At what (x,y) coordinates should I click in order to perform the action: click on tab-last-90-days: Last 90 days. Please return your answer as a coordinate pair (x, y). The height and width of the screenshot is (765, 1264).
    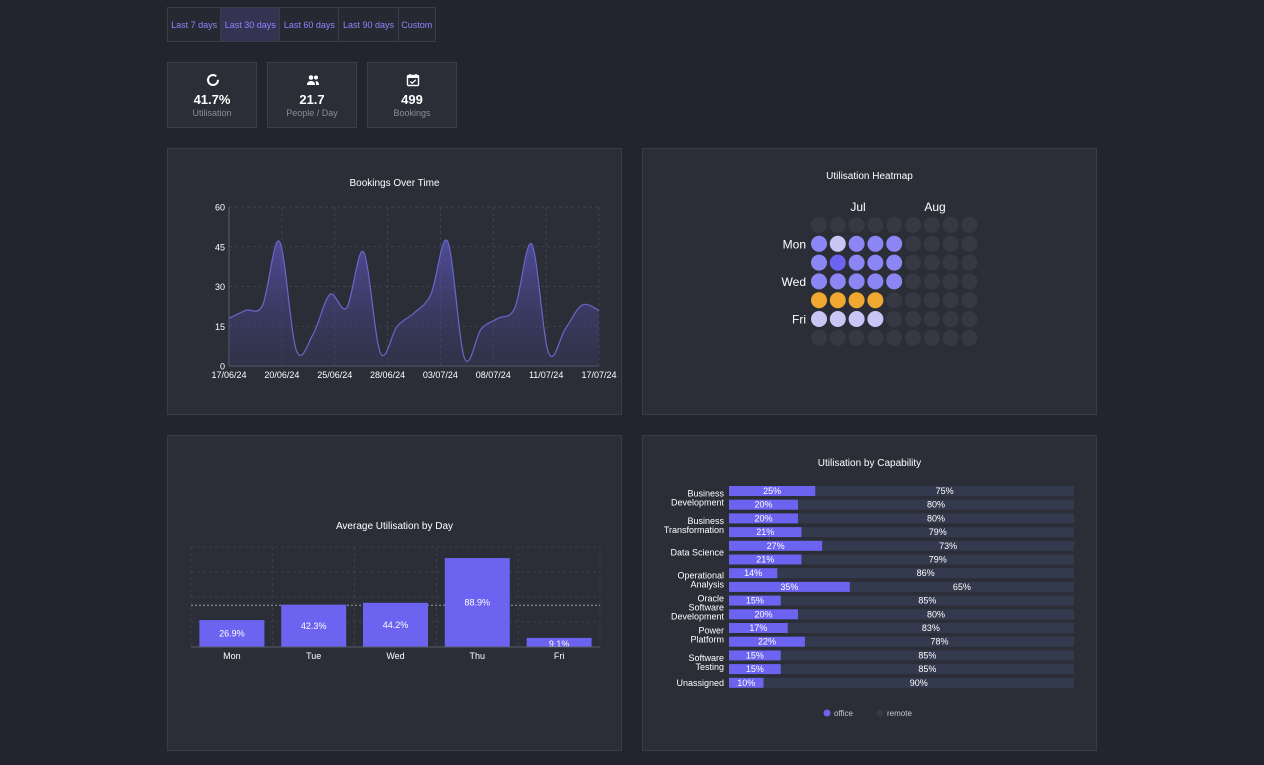
    Looking at the image, I should click on (369, 24).